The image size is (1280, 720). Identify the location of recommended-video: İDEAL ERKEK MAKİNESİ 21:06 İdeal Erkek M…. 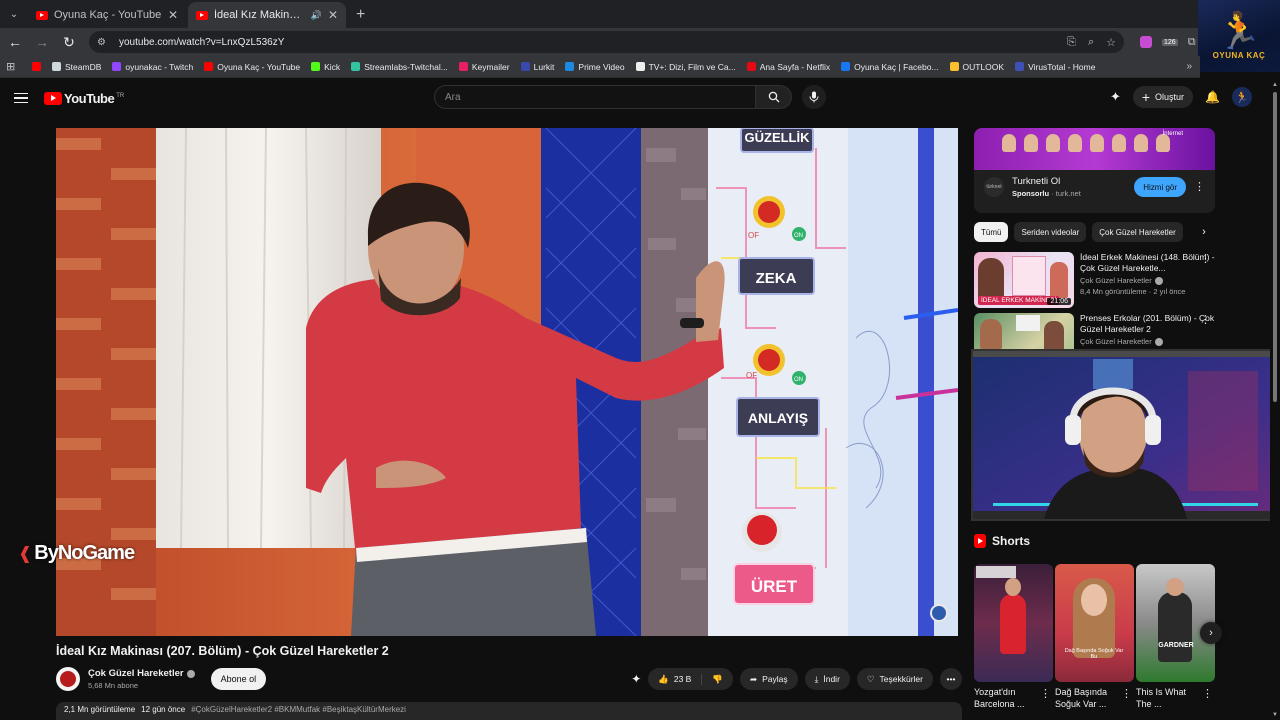
(1094, 280).